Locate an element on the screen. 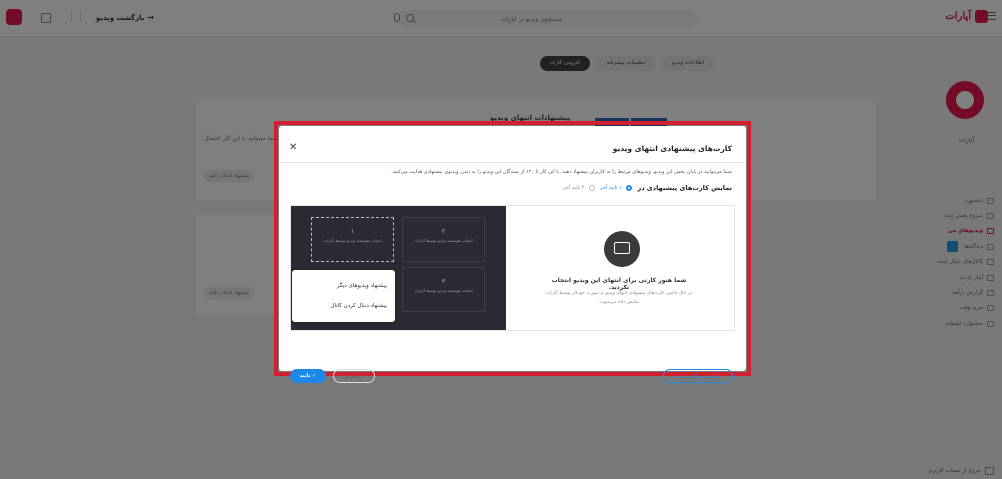 This screenshot has width=1002, height=479. modal-title: کارت‌های پیشنهادی انتهای ویدیو is located at coordinates (672, 148).